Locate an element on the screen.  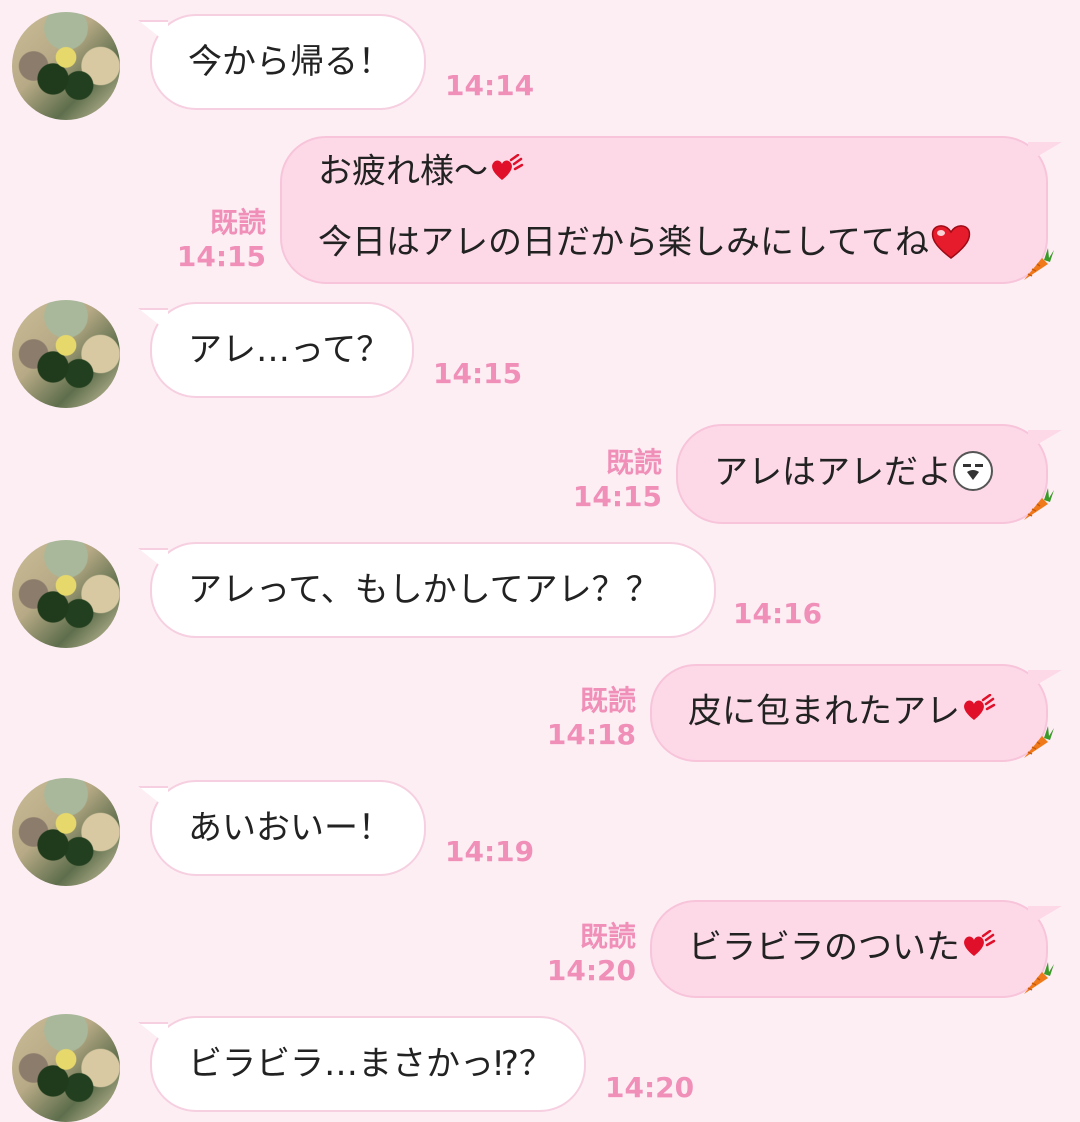
incoming-message-bubble: あいおいー！ is located at coordinates (288, 828).